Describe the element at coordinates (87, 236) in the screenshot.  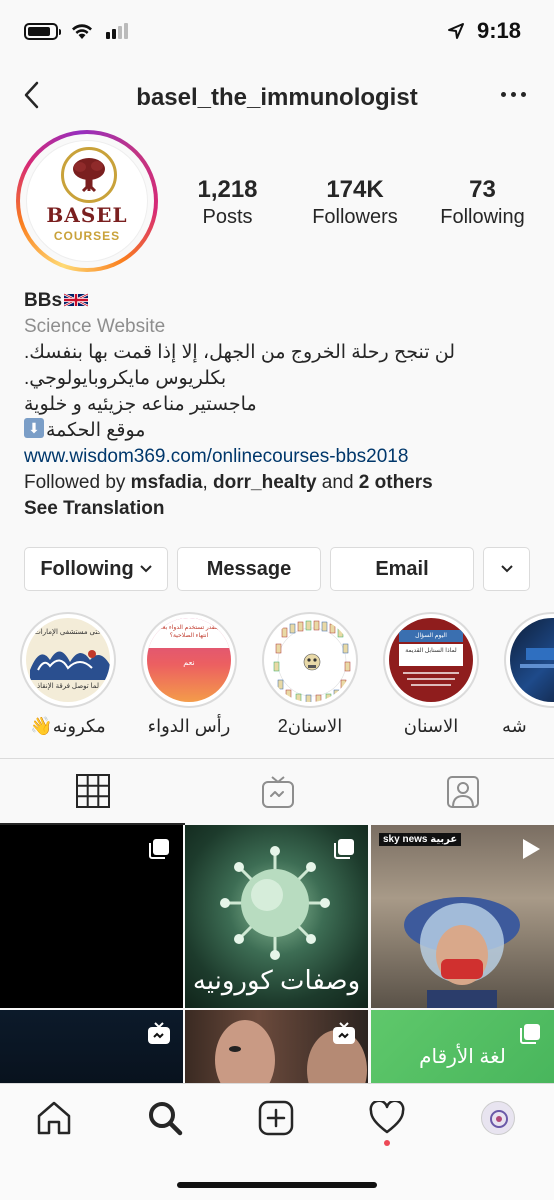
I see `logo-text-sub: COURSES` at that location.